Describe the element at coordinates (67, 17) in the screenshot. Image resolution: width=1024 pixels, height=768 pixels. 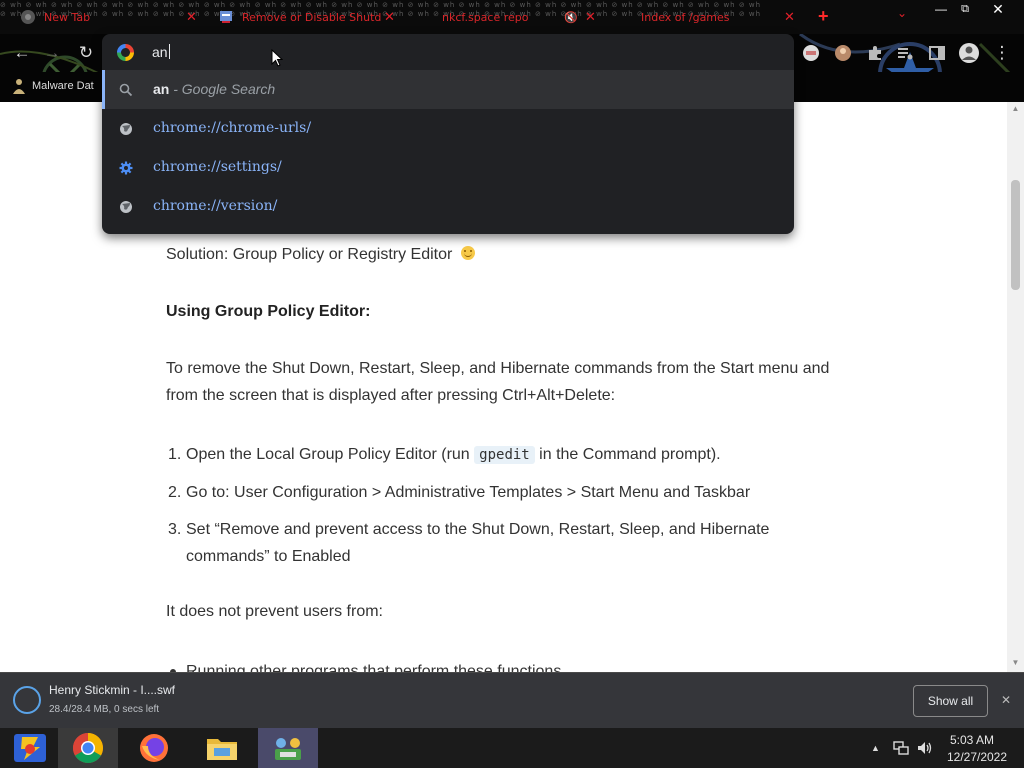
I see `tab-title: New Tab` at that location.